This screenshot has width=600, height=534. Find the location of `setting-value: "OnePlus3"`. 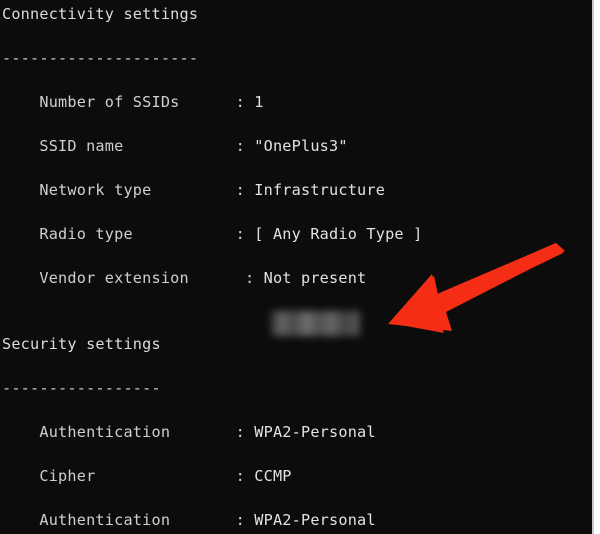

setting-value: "OnePlus3" is located at coordinates (301, 146).